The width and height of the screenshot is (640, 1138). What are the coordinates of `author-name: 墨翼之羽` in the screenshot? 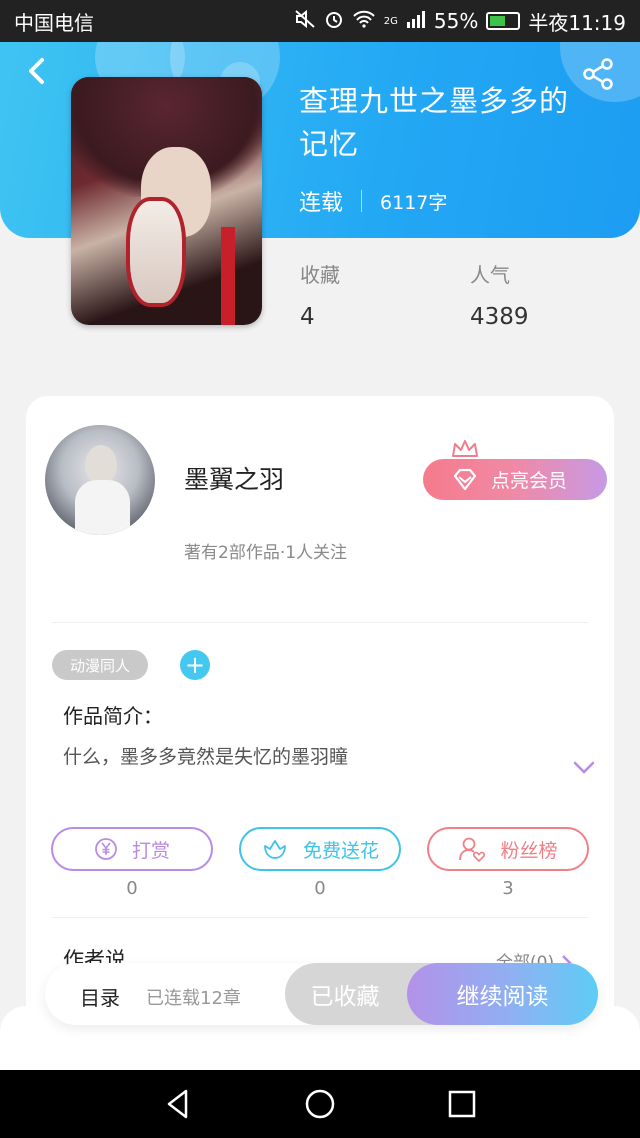 It's located at (234, 478).